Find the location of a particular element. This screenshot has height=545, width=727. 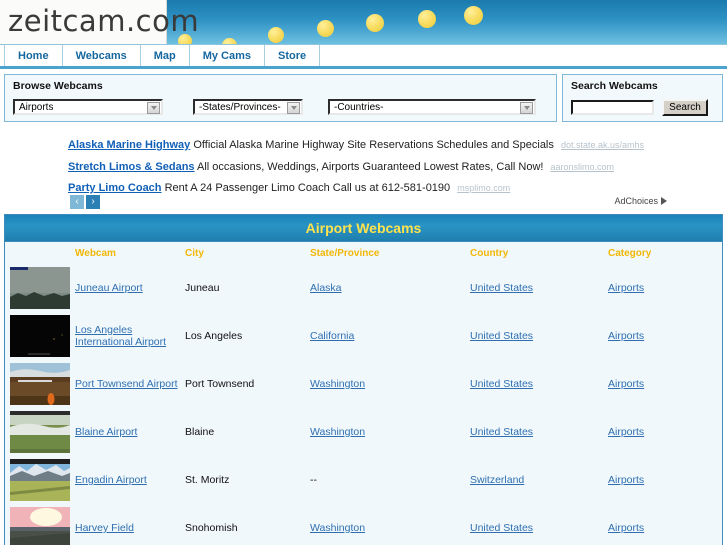

nav-filler is located at coordinates (523, 55).